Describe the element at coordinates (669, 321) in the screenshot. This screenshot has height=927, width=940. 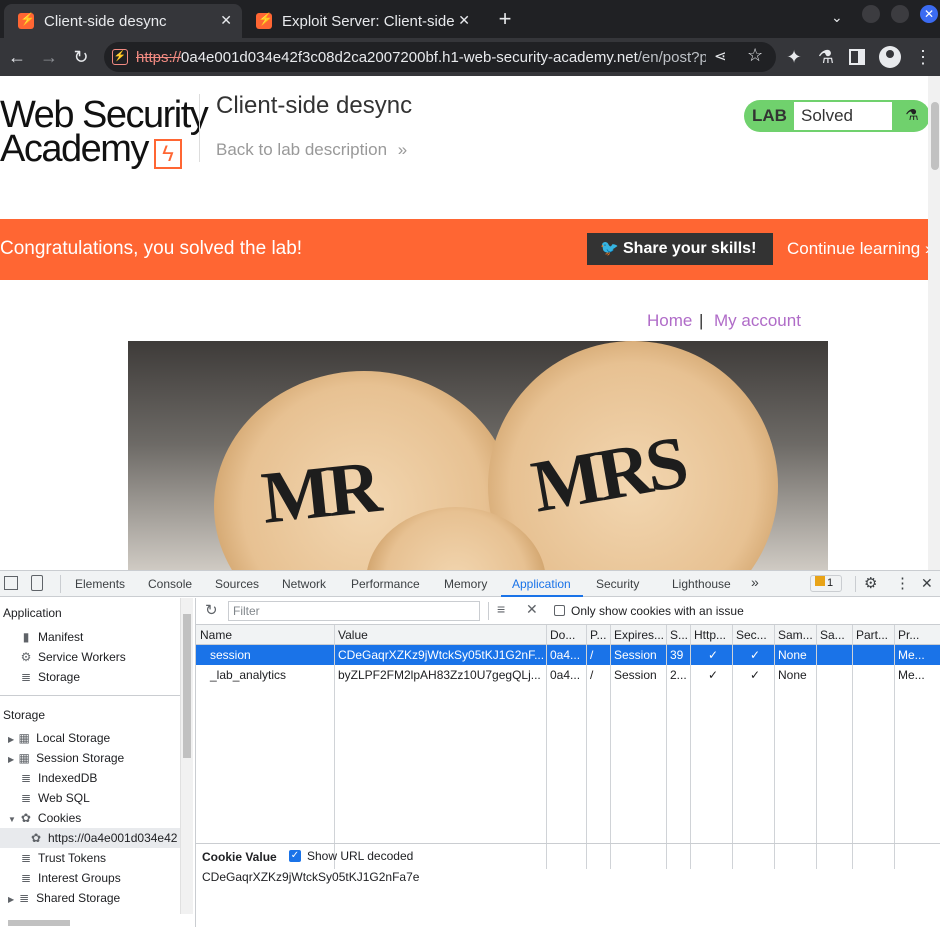
I see `nav-home-link: Home` at that location.